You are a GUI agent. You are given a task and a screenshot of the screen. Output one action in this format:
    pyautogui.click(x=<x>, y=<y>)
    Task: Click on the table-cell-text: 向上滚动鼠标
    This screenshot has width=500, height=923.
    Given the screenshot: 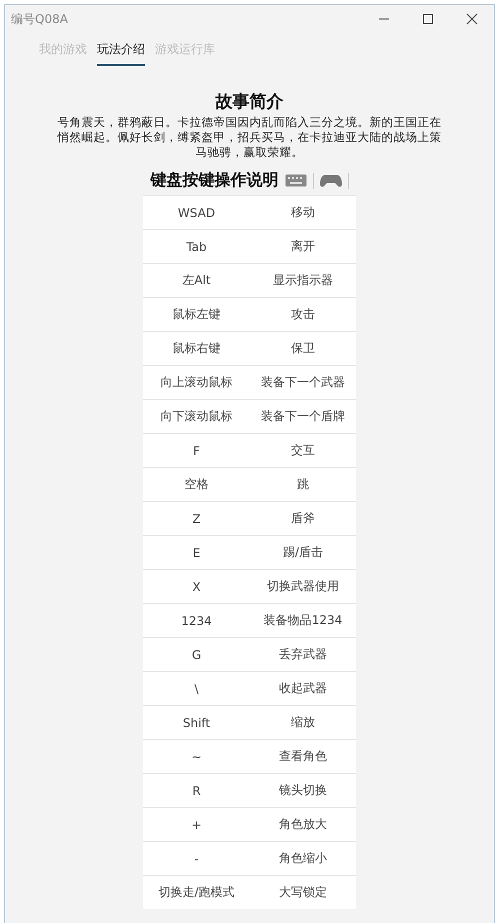 What is the action you would take?
    pyautogui.click(x=197, y=382)
    